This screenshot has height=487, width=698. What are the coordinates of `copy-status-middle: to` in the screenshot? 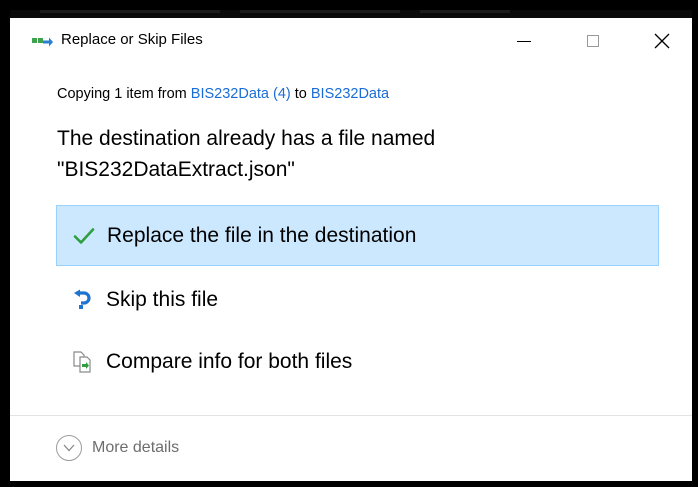 It's located at (300, 94).